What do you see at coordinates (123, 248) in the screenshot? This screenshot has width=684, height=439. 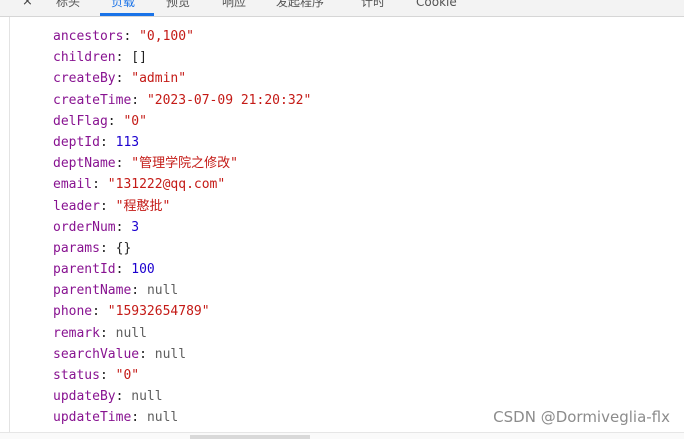 I see `property-value: {}` at bounding box center [123, 248].